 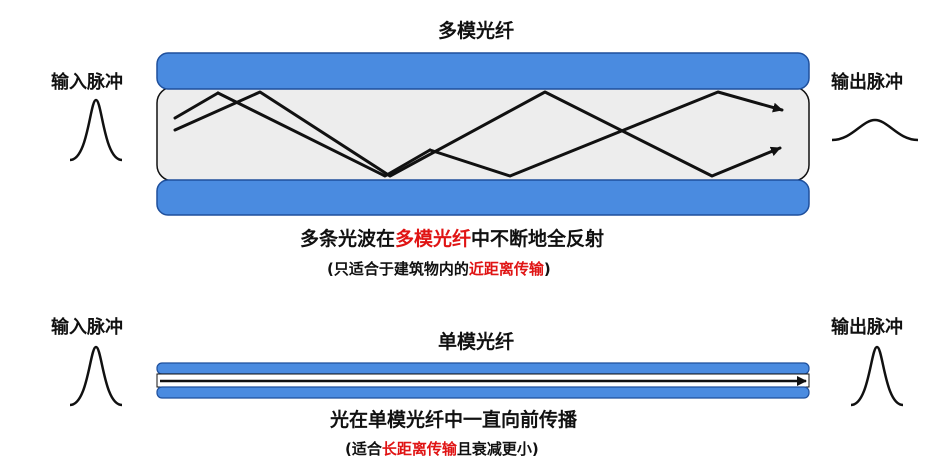 I want to click on multimode-output-label: 输出脉冲, so click(x=867, y=82).